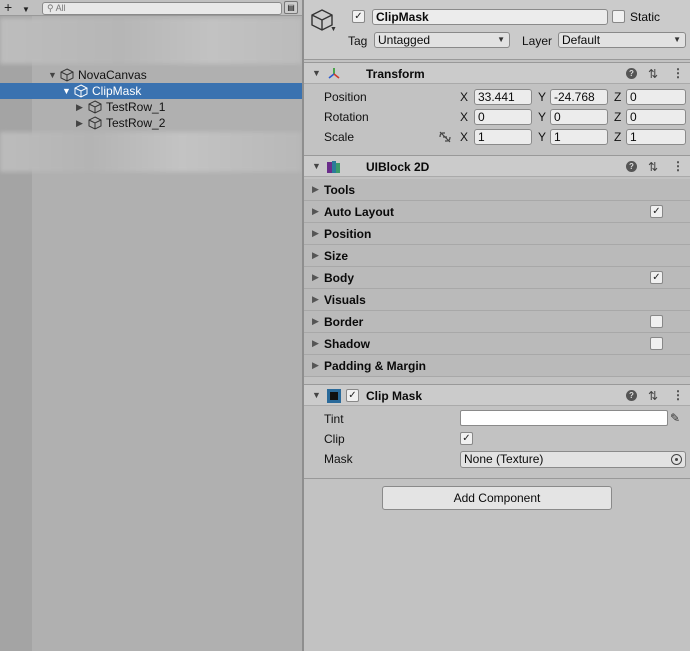  What do you see at coordinates (338, 459) in the screenshot?
I see `mask-label: Mask` at bounding box center [338, 459].